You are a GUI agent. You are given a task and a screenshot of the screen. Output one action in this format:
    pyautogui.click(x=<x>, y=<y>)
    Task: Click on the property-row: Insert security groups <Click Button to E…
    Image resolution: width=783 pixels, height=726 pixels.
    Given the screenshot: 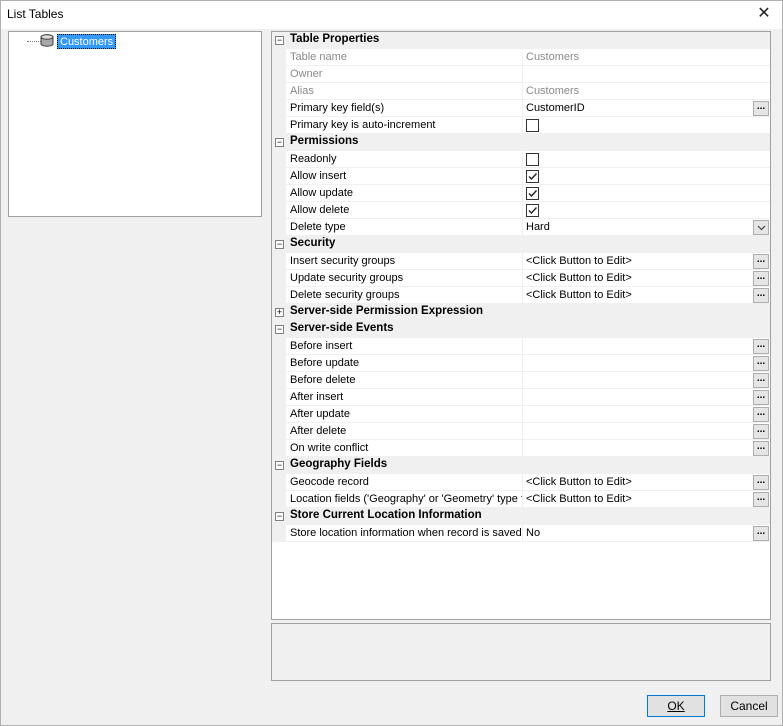 What is the action you would take?
    pyautogui.click(x=521, y=261)
    